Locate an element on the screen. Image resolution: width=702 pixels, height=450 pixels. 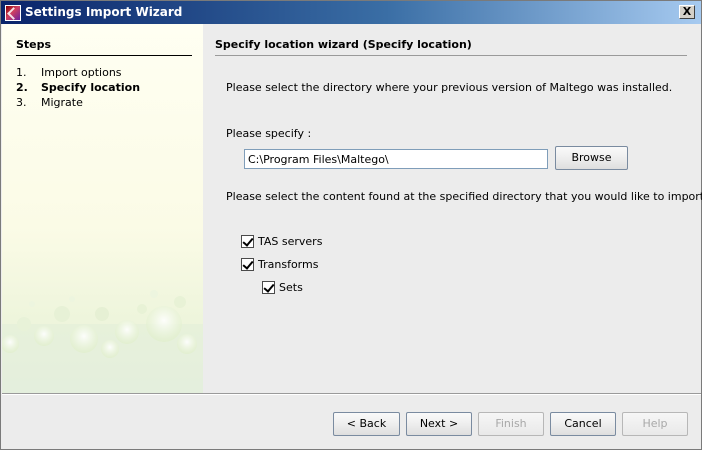
step-label: Import options is located at coordinates (81, 72).